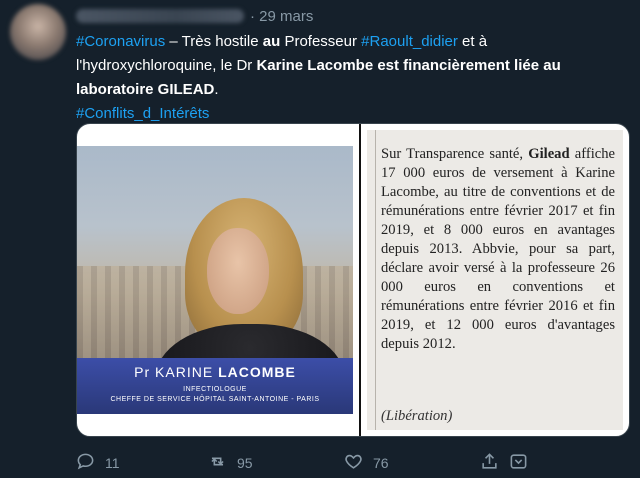 The height and width of the screenshot is (478, 640). What do you see at coordinates (215, 372) in the screenshot?
I see `tv-name-label: Pr KARINE LACOMBE` at bounding box center [215, 372].